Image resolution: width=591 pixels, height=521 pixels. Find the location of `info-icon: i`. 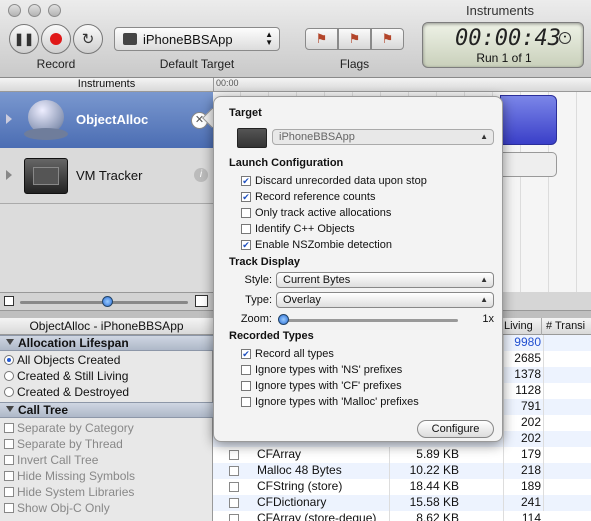

info-icon: i is located at coordinates (201, 175).